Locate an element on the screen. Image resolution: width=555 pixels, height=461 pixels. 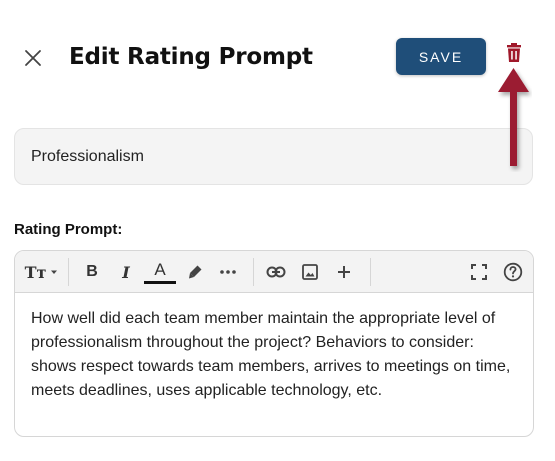
insert-icon is located at coordinates (344, 272).